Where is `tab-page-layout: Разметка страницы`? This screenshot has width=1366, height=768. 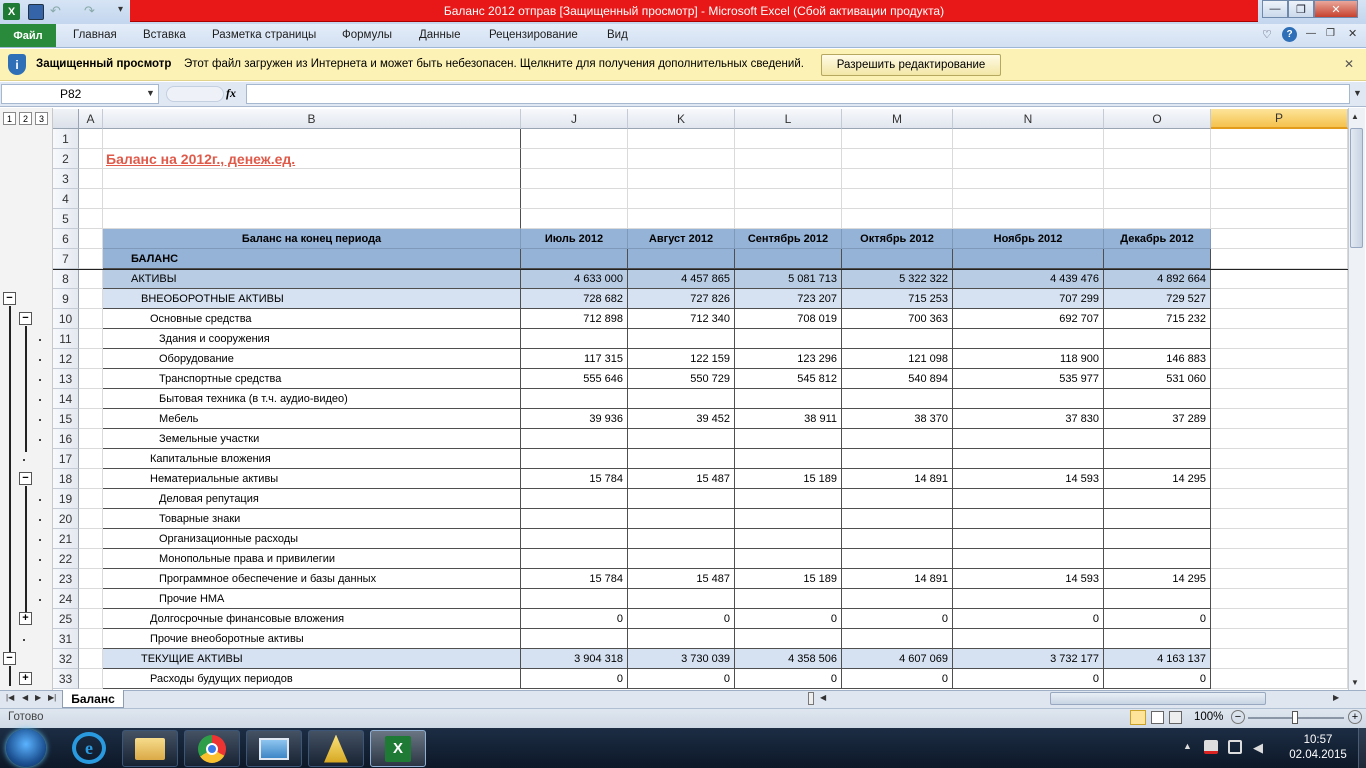 tab-page-layout: Разметка страницы is located at coordinates (264, 35).